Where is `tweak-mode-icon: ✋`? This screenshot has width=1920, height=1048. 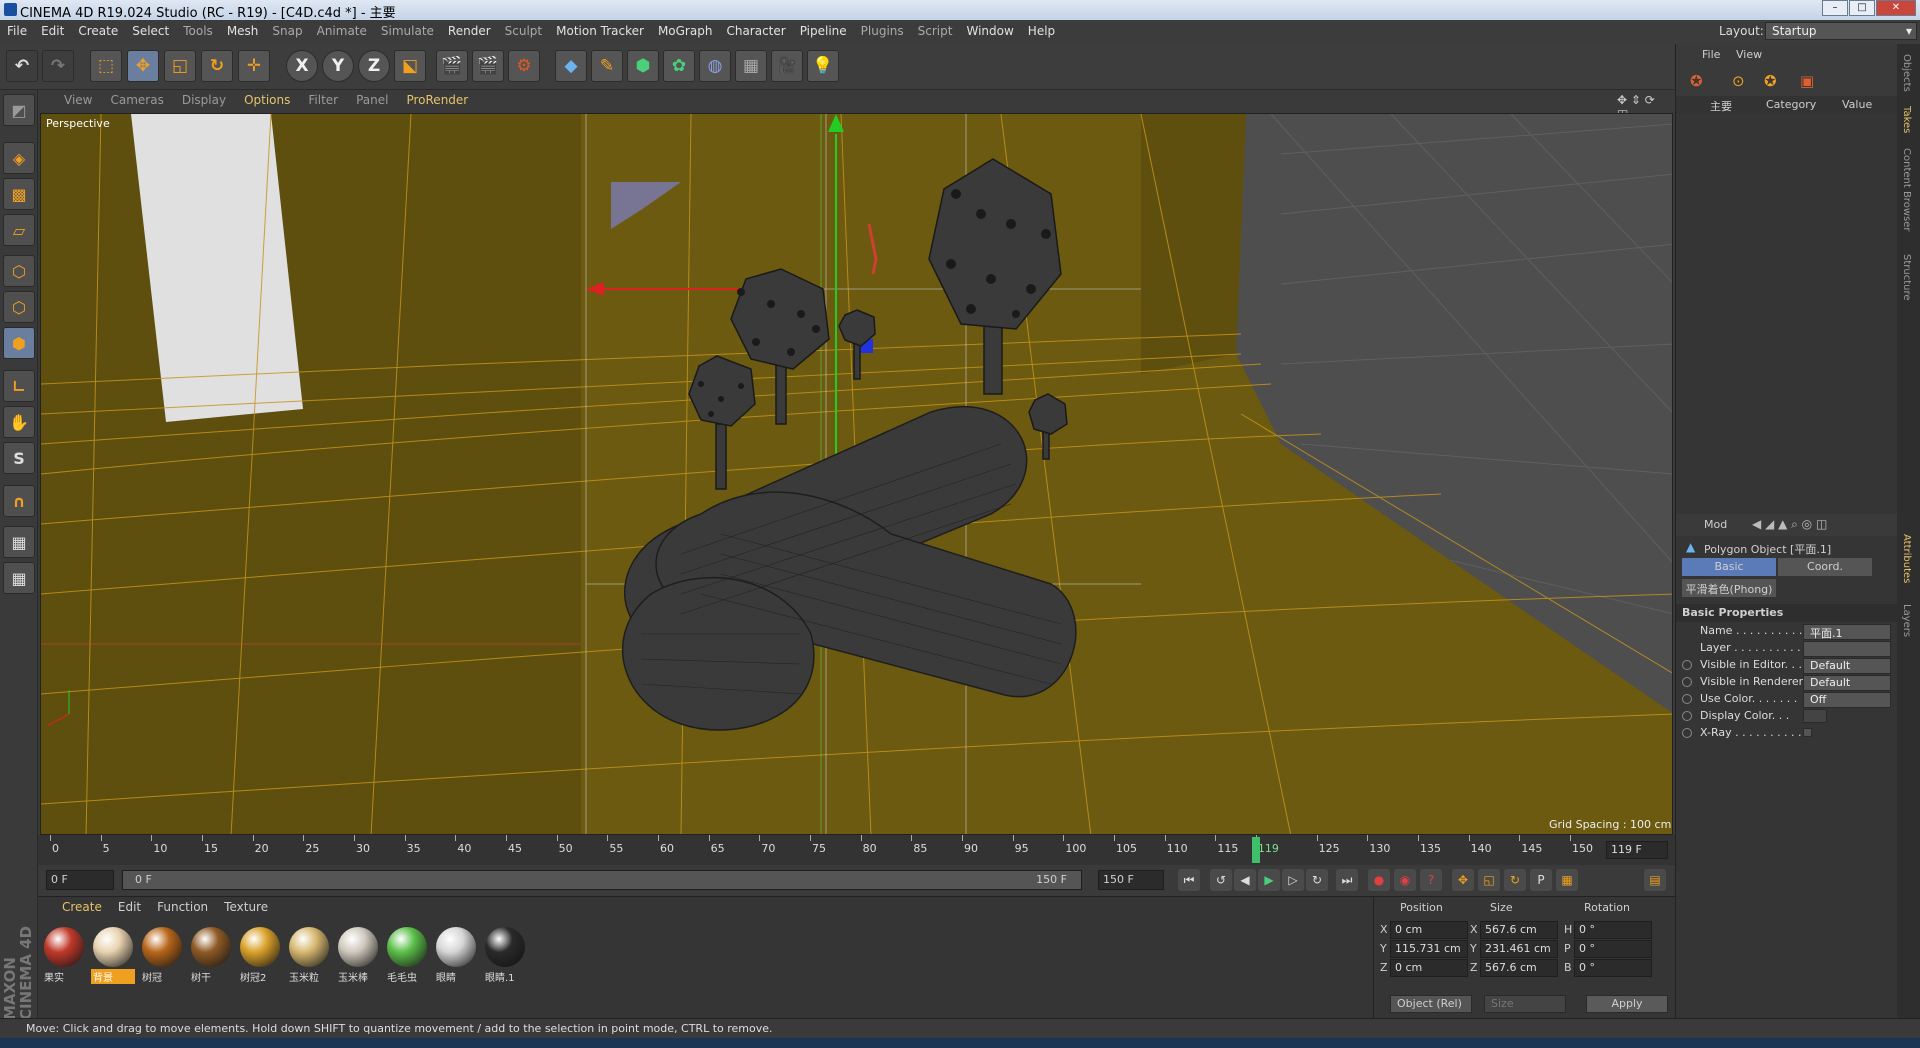 tweak-mode-icon: ✋ is located at coordinates (19, 422).